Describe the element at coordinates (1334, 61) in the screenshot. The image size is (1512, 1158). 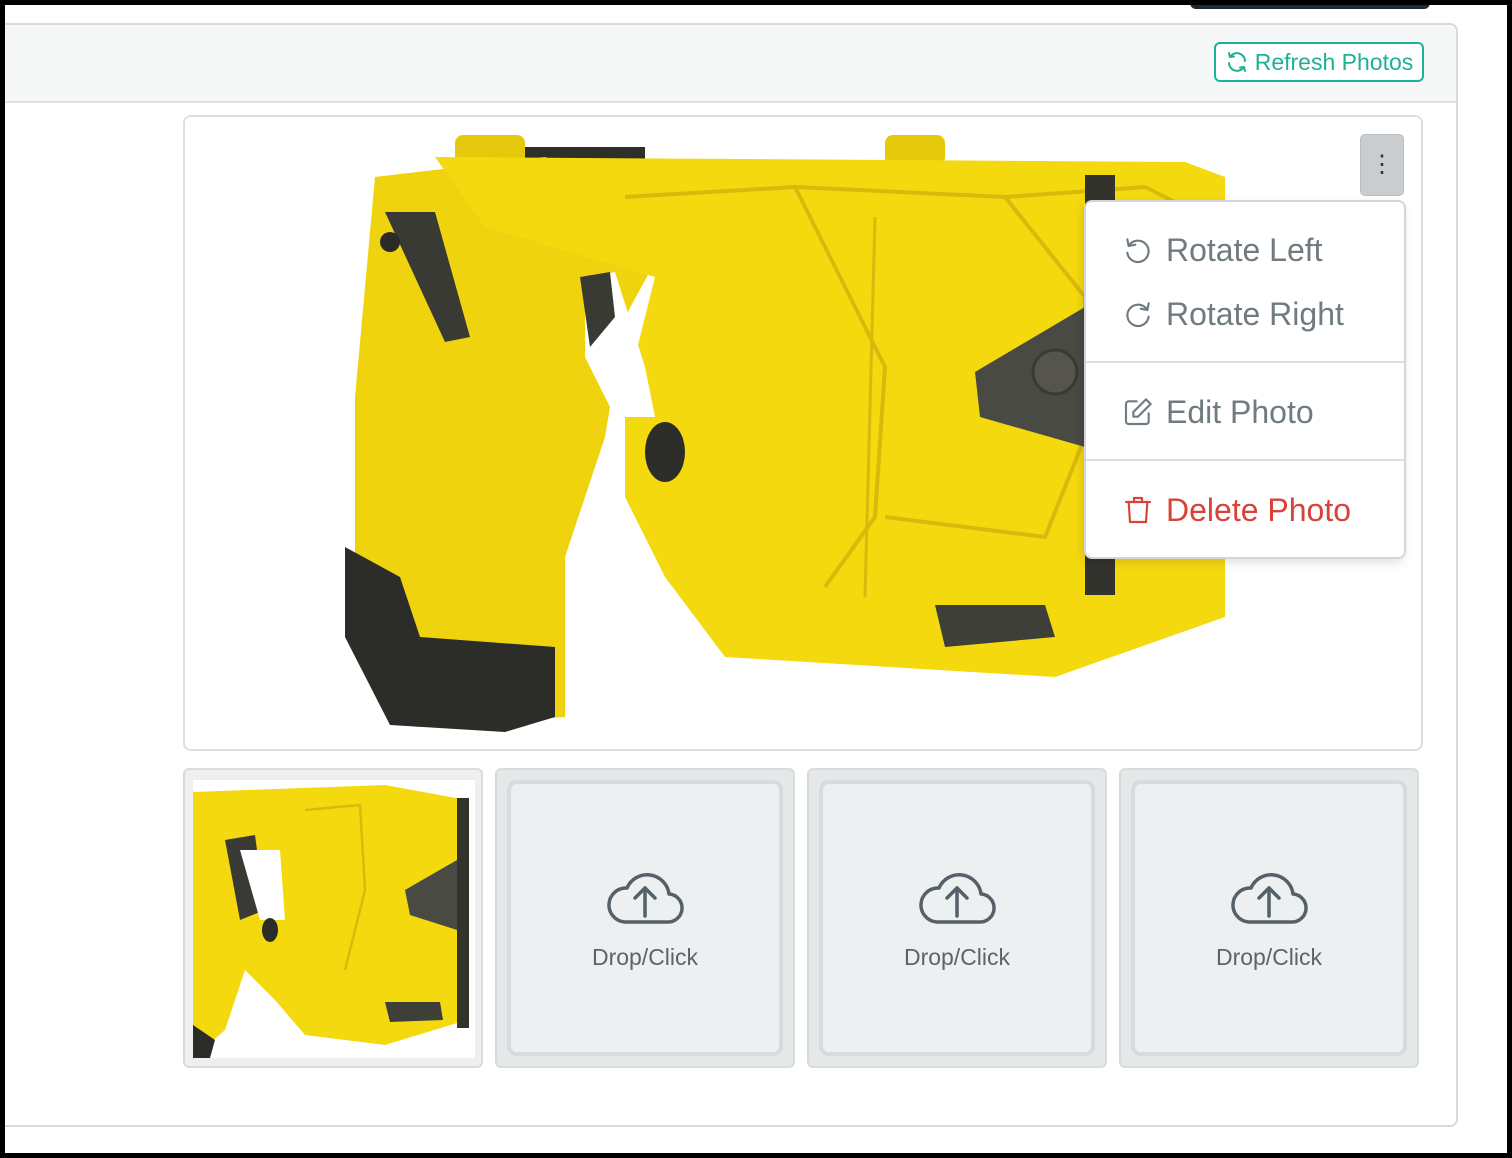
I see `refresh-photos-label: Refresh Photos` at that location.